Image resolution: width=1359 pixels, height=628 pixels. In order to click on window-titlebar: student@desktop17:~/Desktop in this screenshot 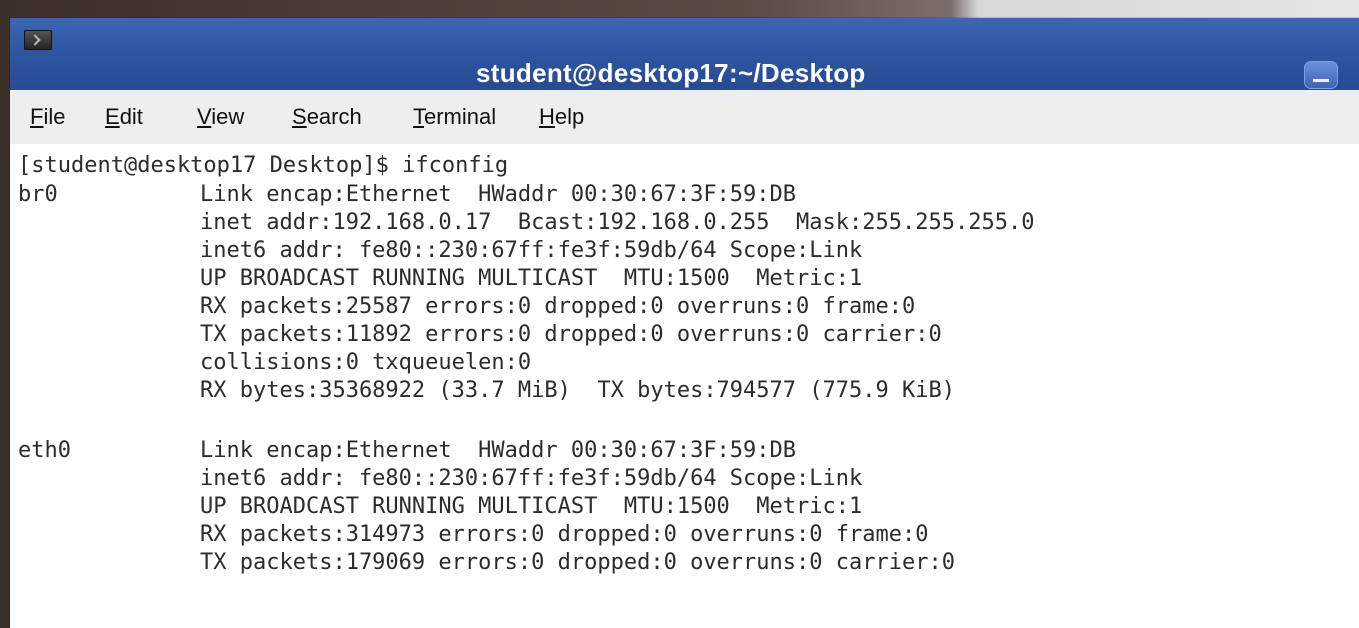, I will do `click(684, 54)`.